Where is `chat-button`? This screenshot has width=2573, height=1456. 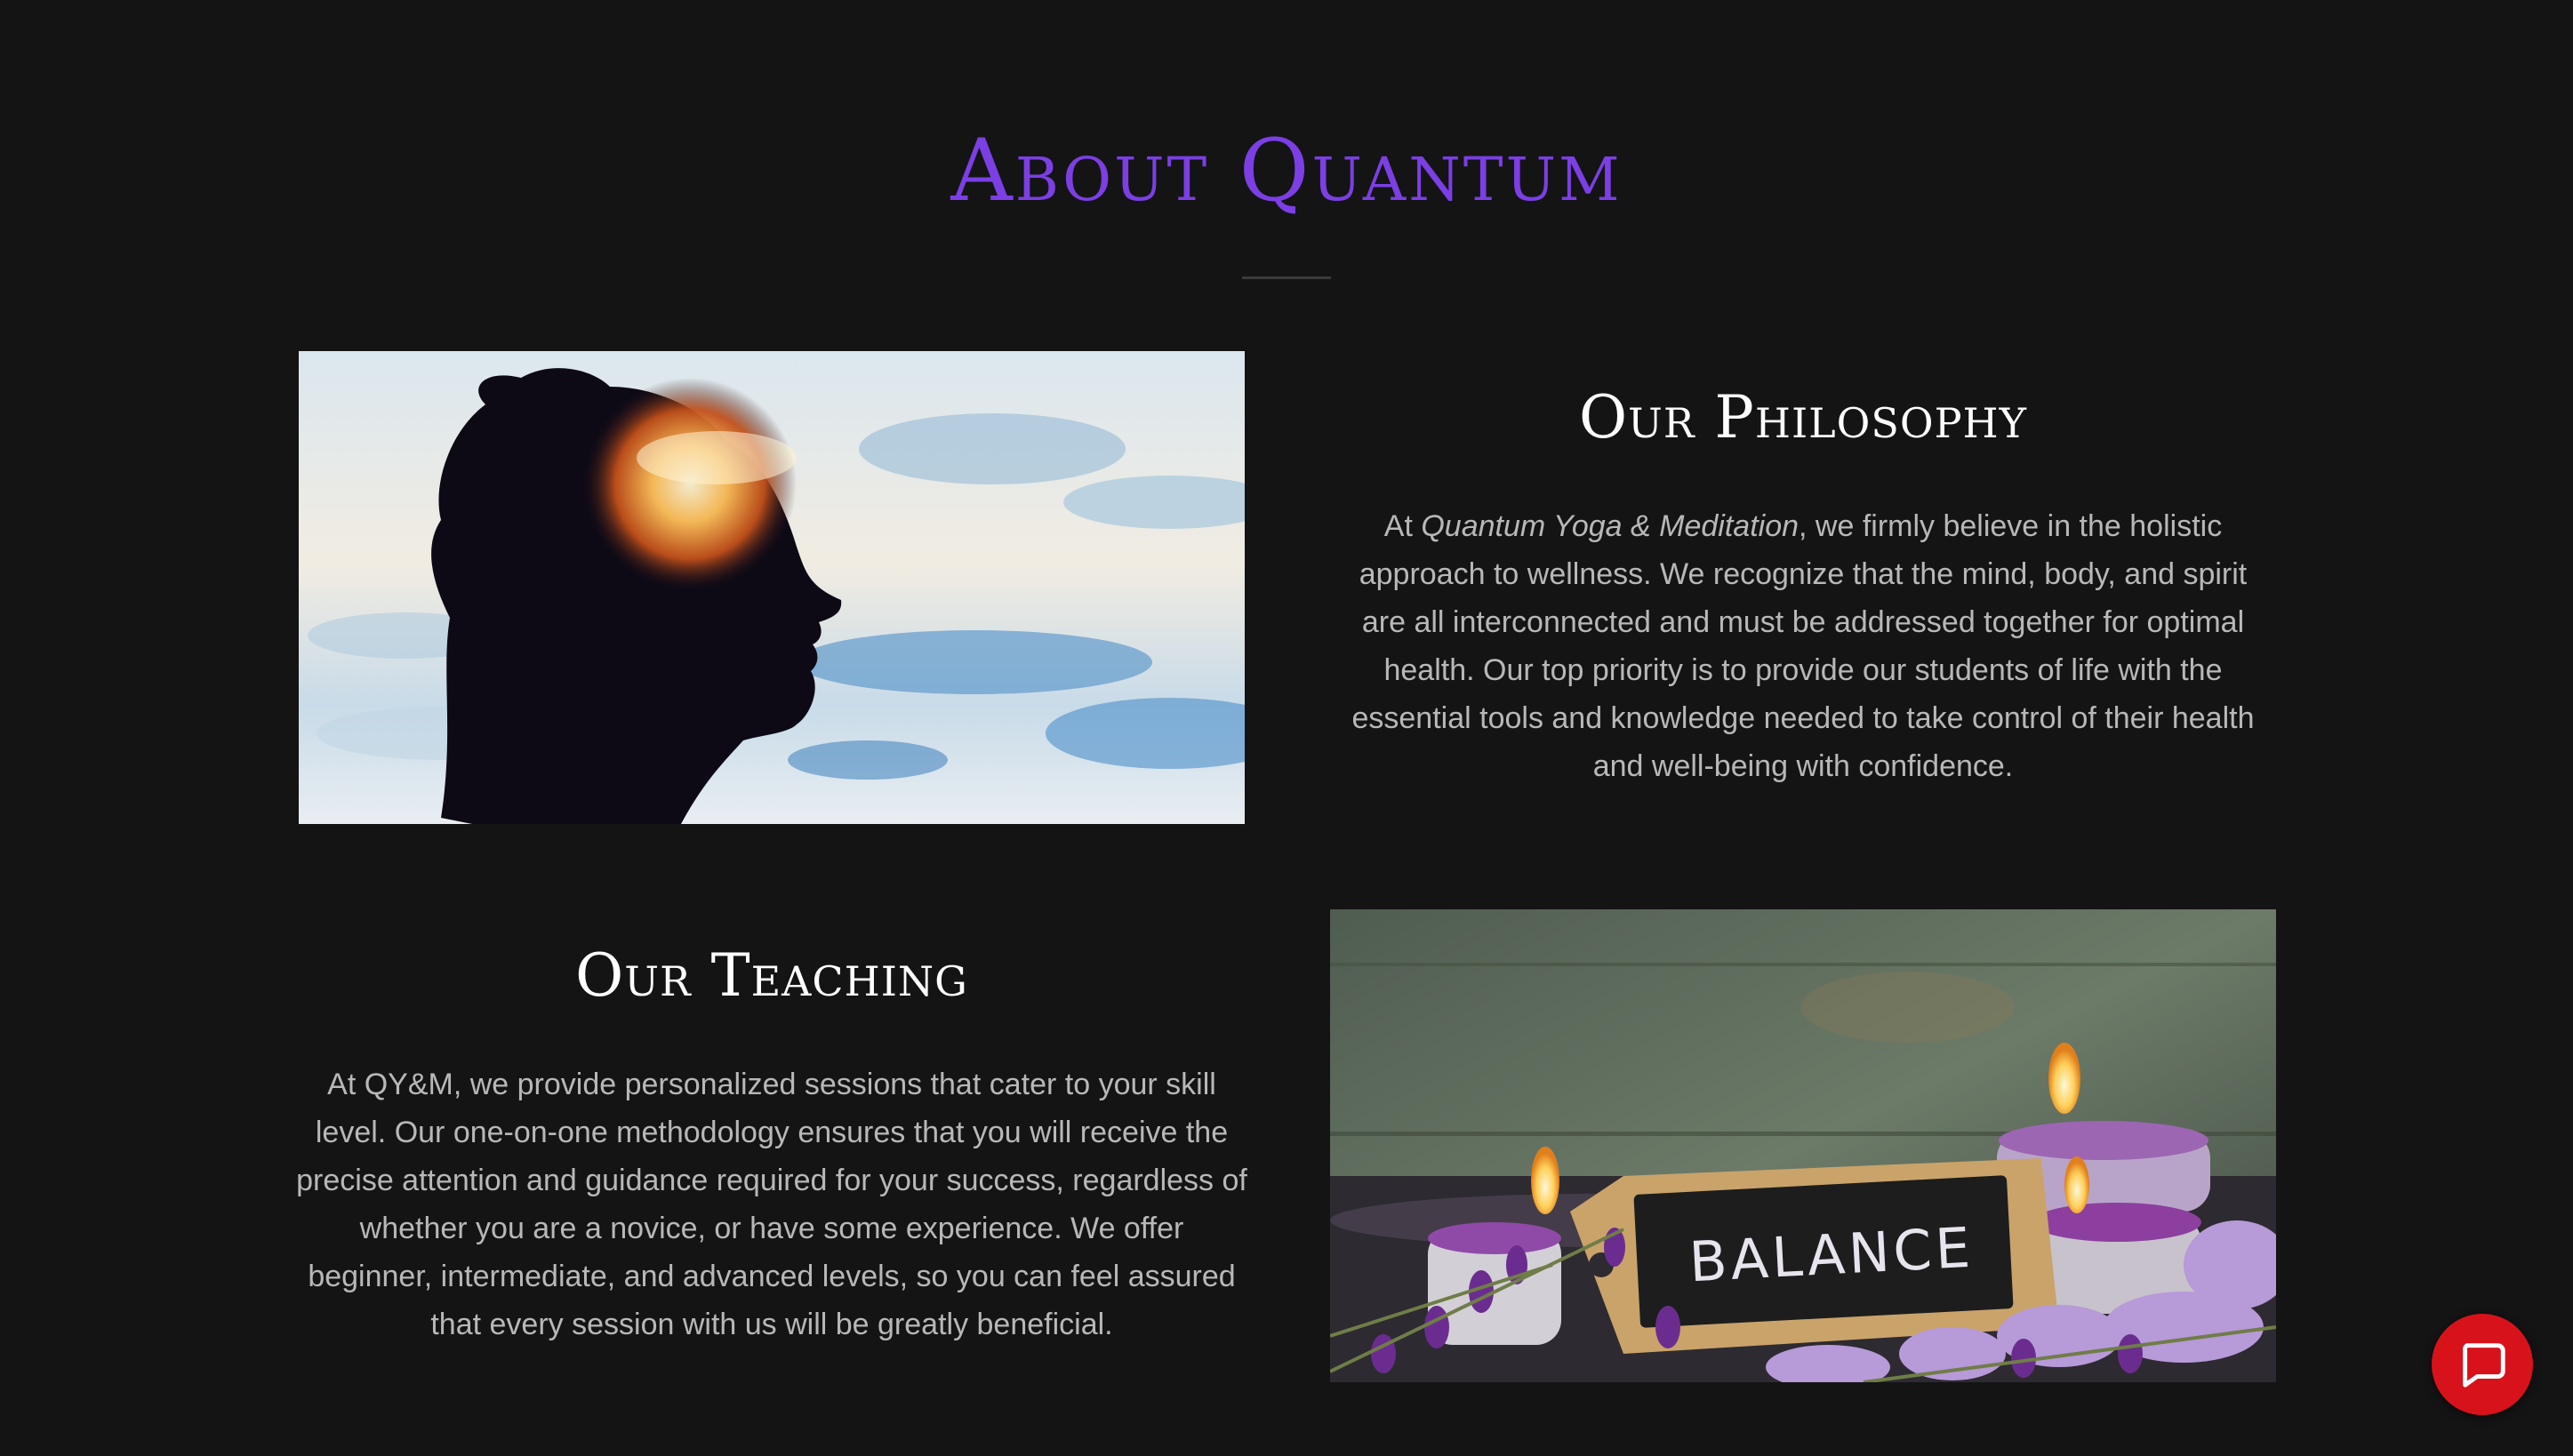
chat-button is located at coordinates (2482, 1364).